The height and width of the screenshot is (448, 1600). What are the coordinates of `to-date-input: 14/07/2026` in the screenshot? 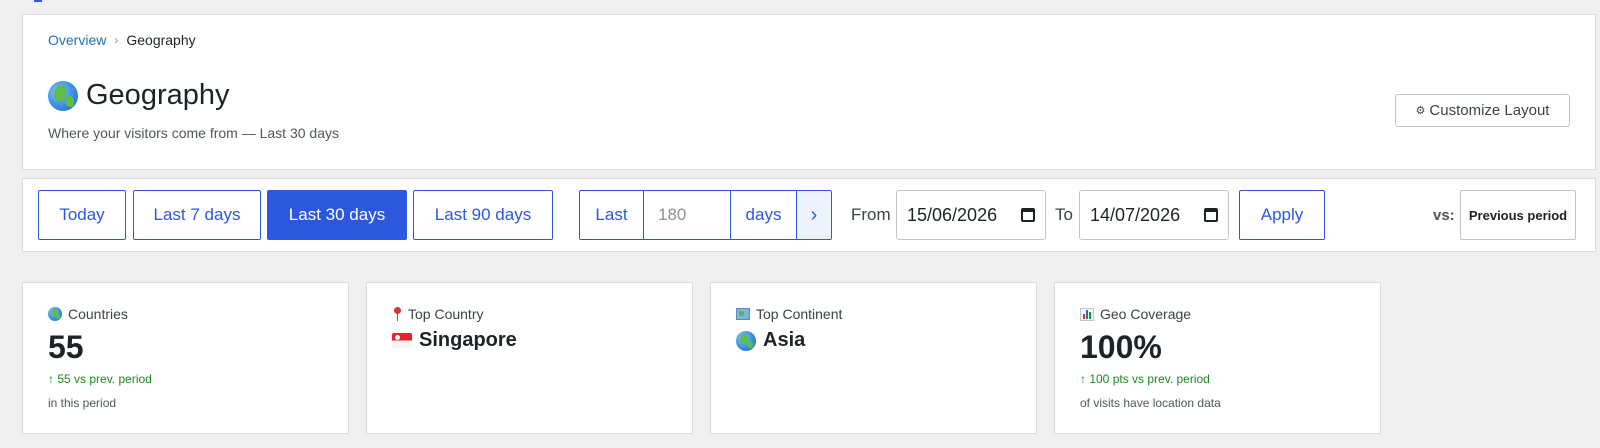 It's located at (1154, 215).